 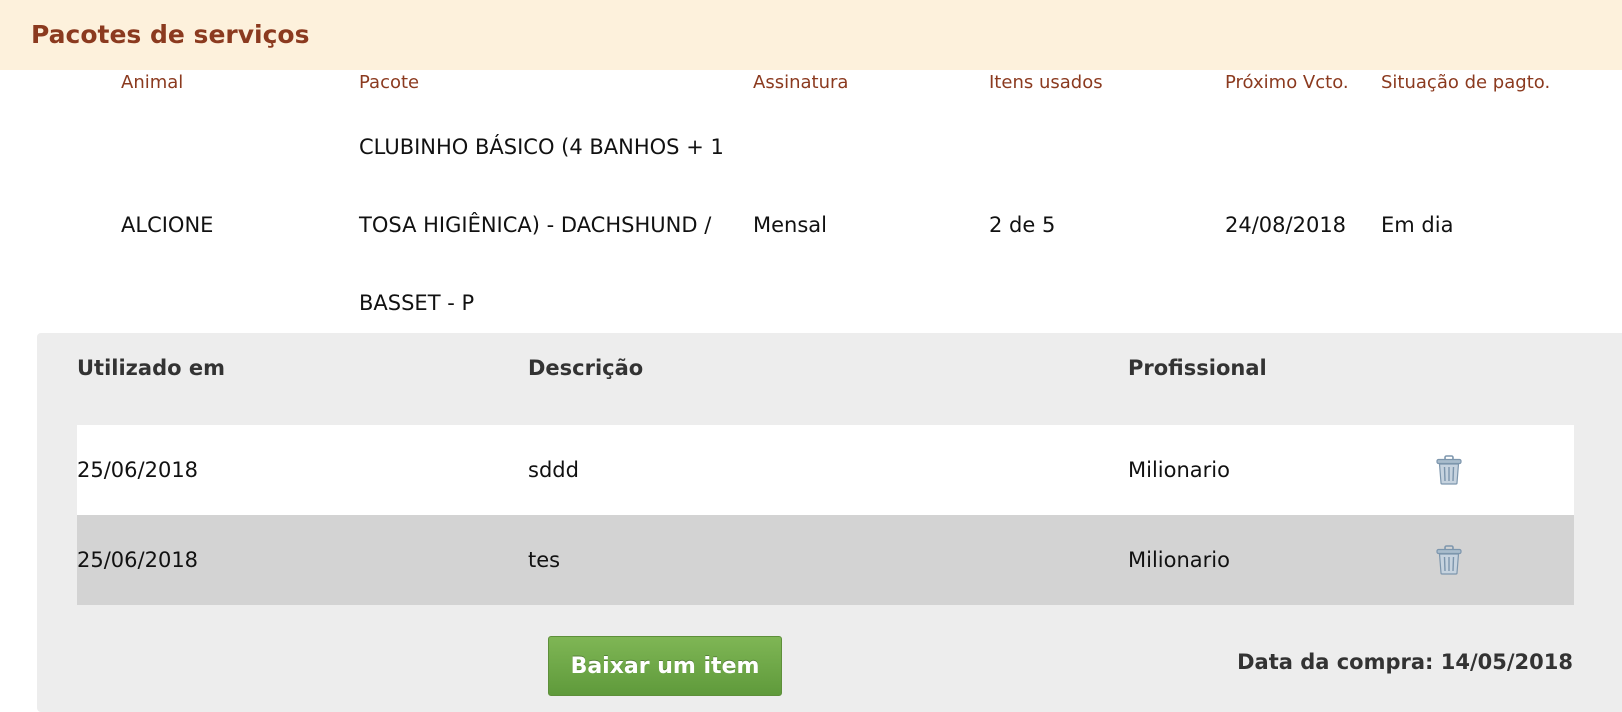 I want to click on usage-description: tes, so click(x=544, y=560).